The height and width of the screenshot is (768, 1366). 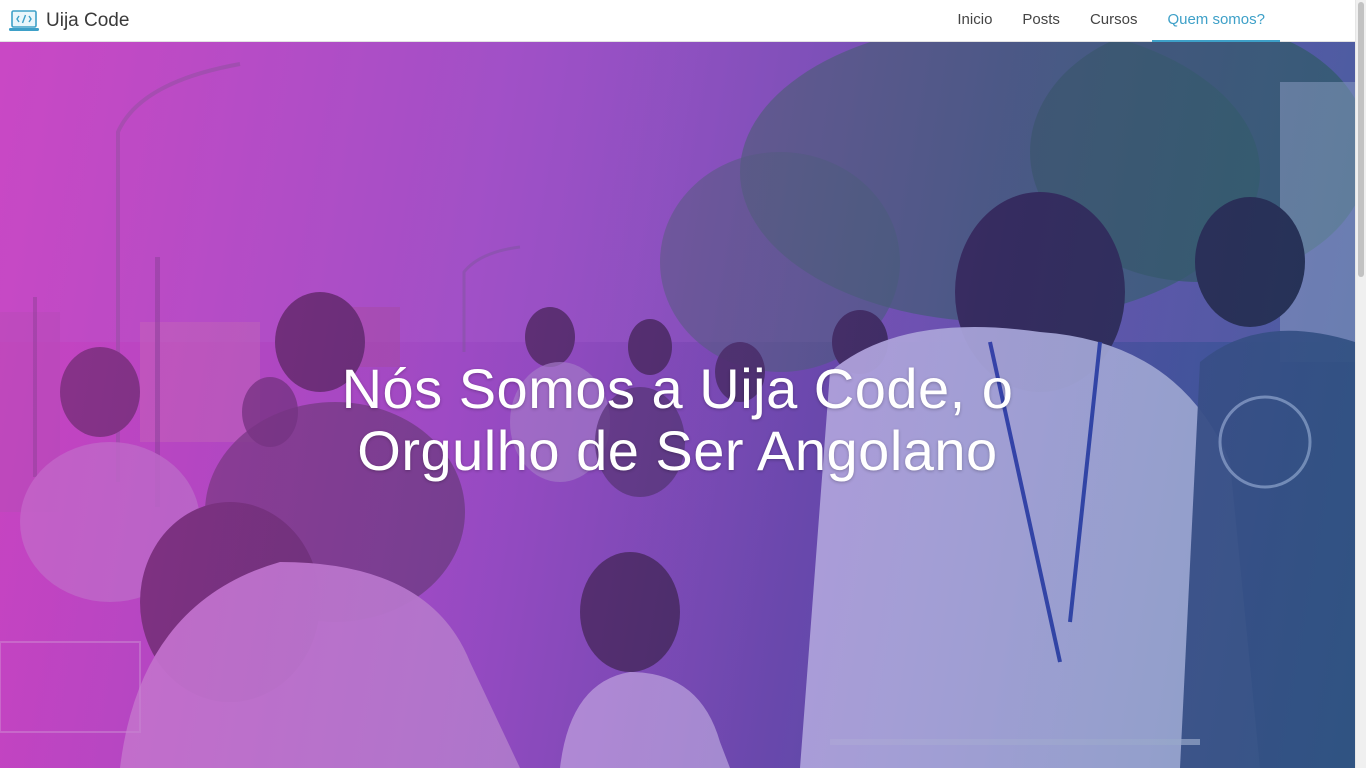 I want to click on nav-menu: Inicio Posts Cursos Quem somos?, so click(x=1111, y=21).